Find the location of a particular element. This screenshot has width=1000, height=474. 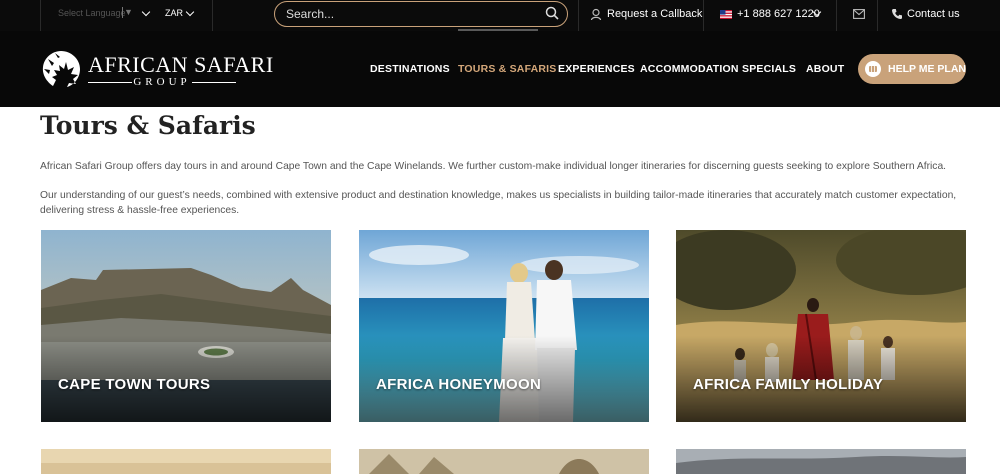

tour-card-family-holiday: AFRICA FAMILY HOLIDAY is located at coordinates (821, 326).